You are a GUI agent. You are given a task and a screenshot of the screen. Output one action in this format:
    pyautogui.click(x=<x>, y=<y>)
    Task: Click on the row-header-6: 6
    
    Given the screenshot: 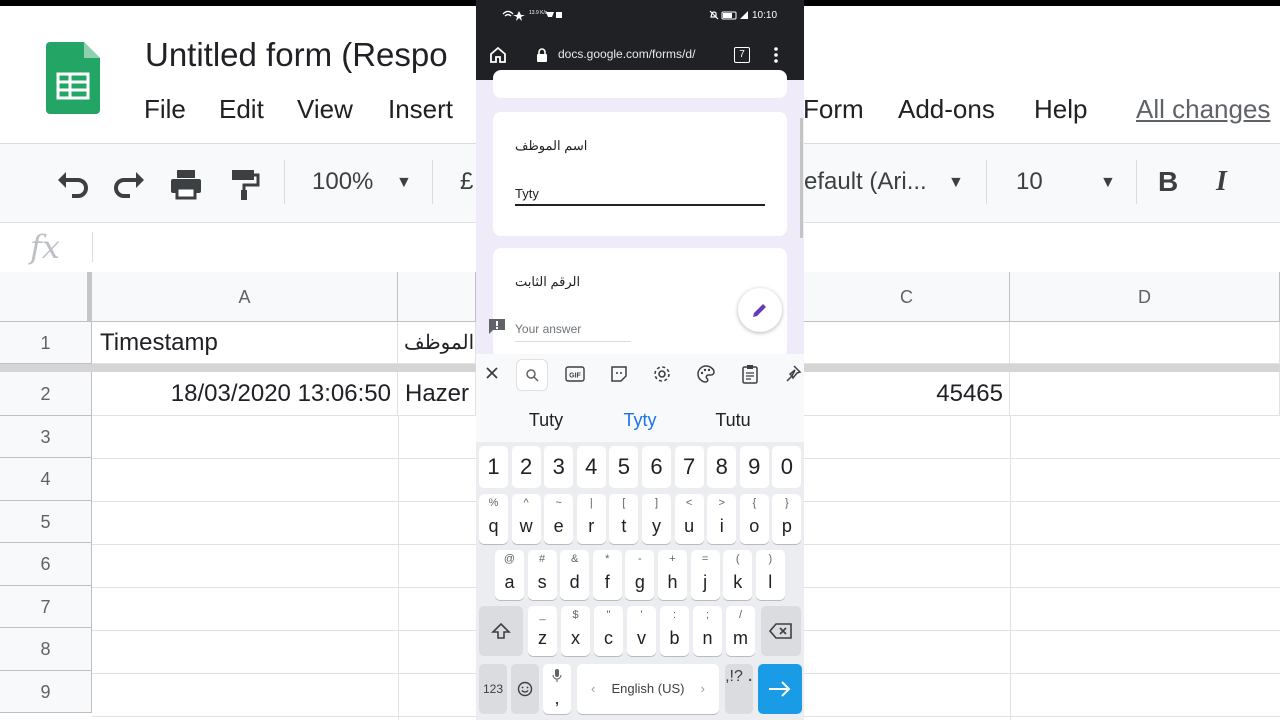 What is the action you would take?
    pyautogui.click(x=46, y=564)
    